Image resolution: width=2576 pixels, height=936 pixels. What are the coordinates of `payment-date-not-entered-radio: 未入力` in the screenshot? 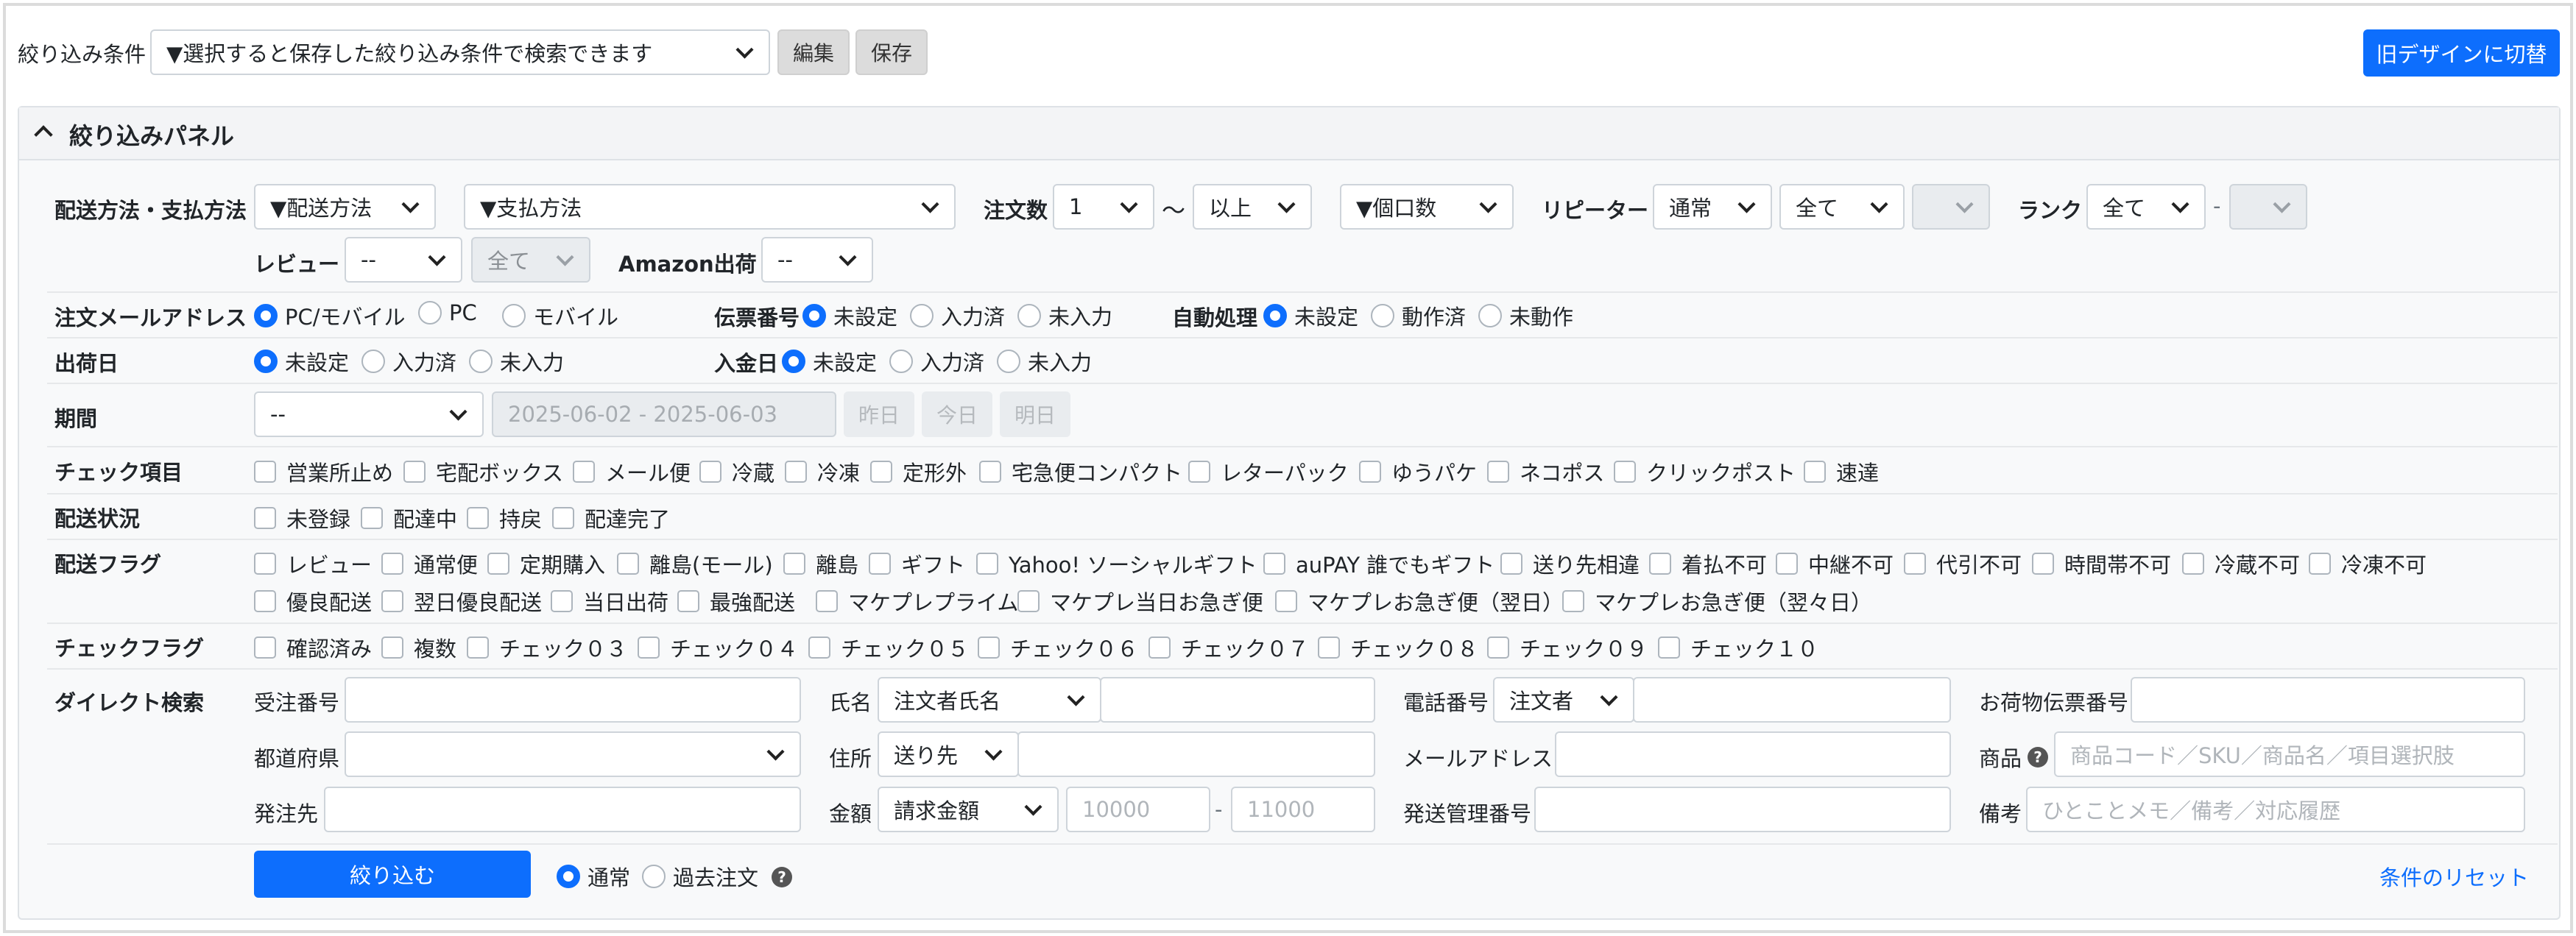 It's located at (1044, 361).